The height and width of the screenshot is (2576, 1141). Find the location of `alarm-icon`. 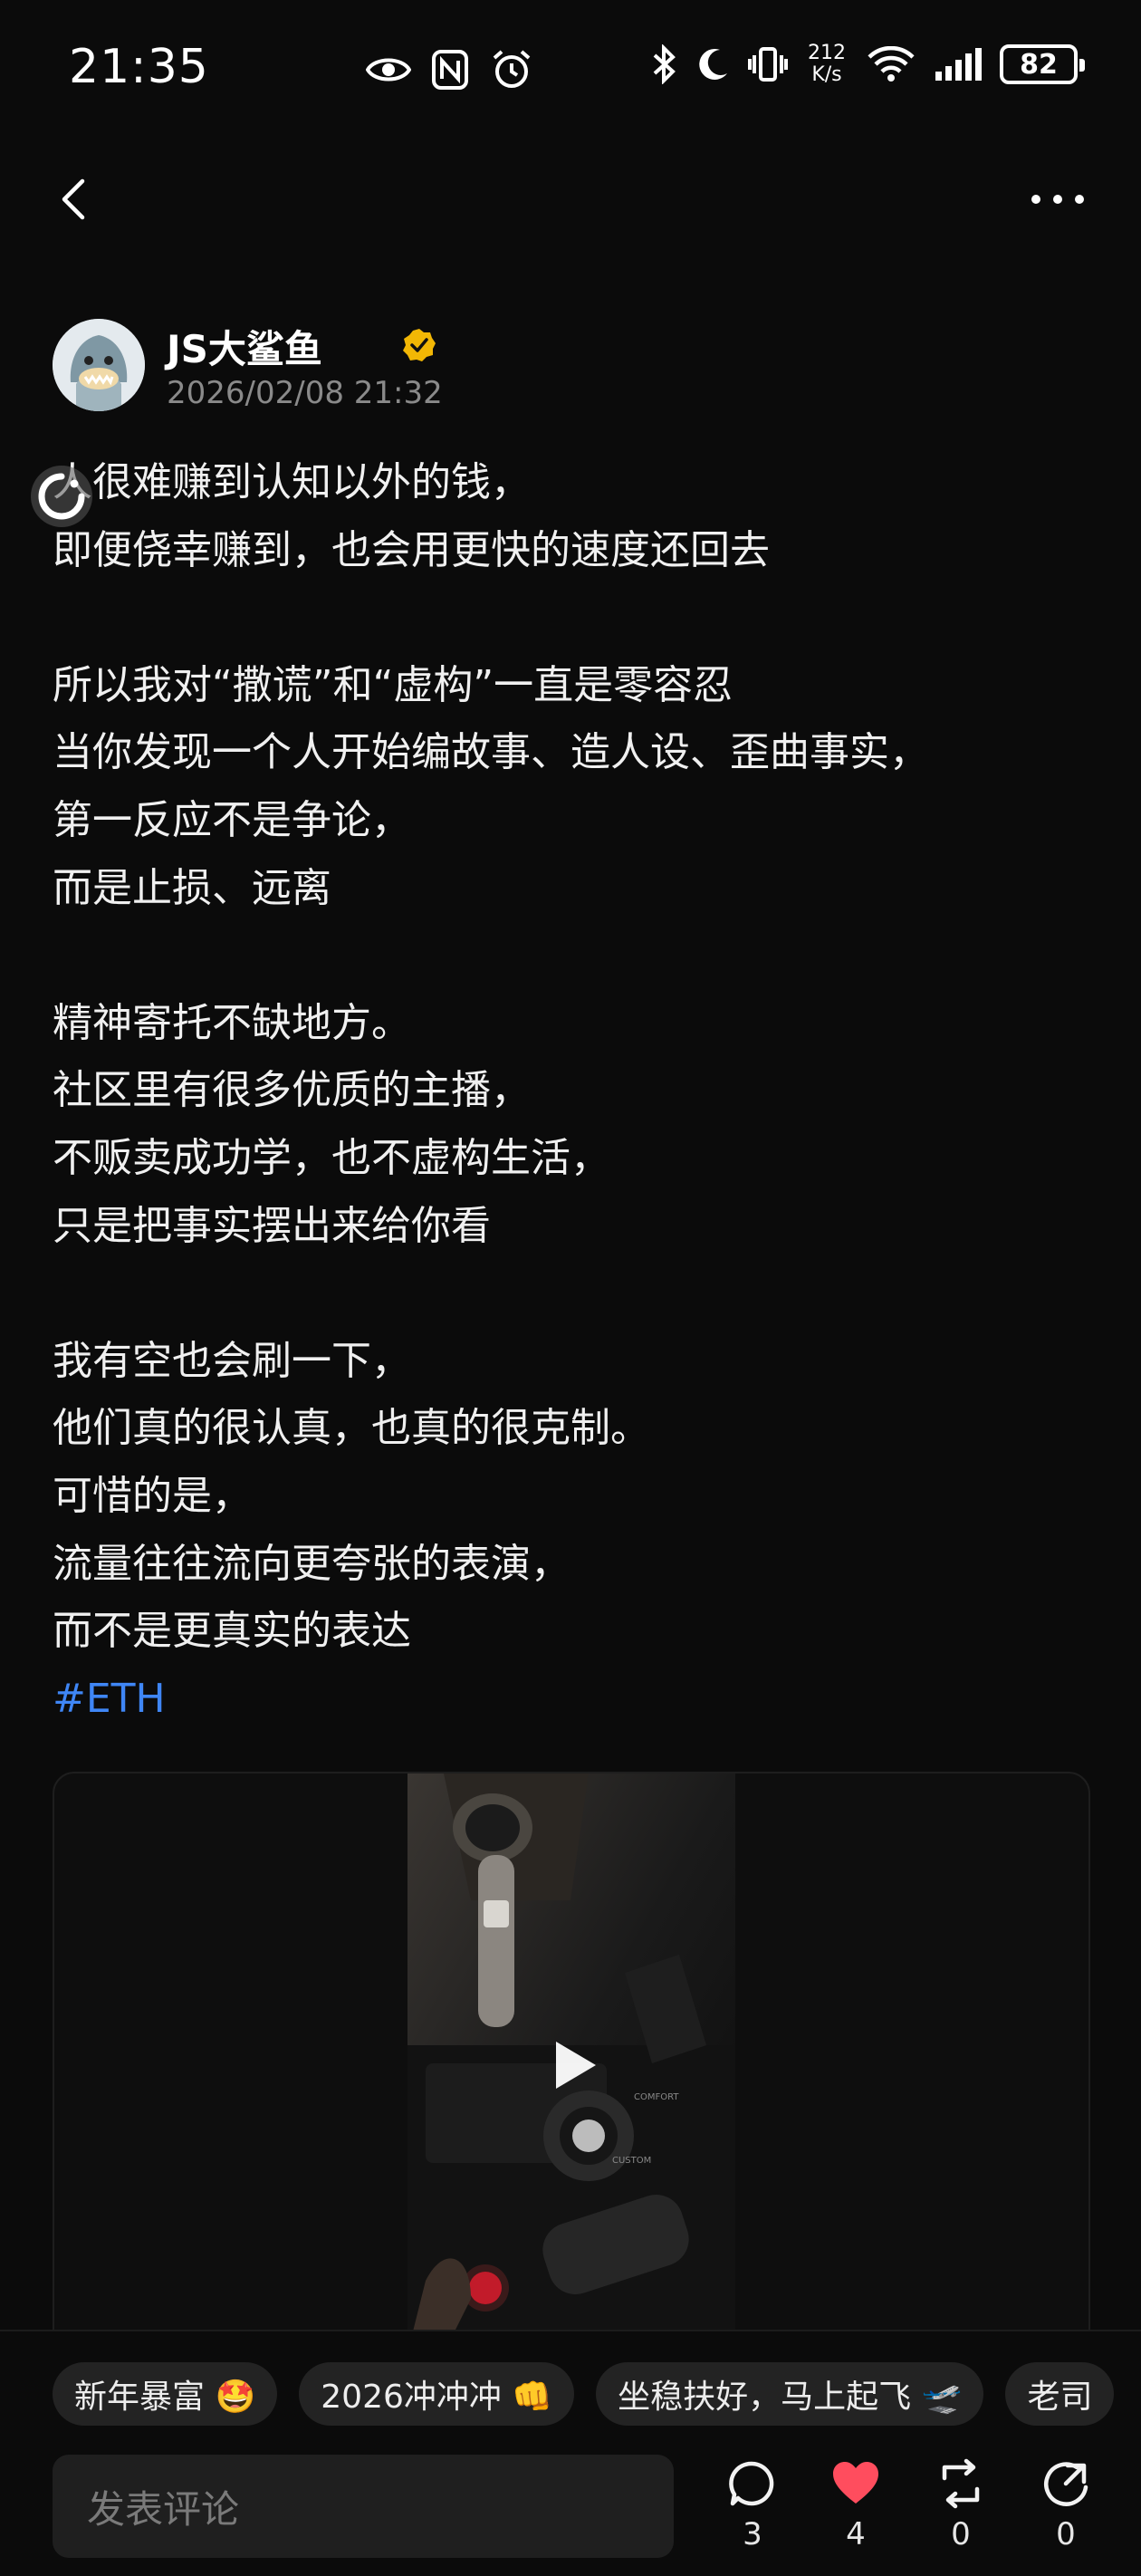

alarm-icon is located at coordinates (511, 69).